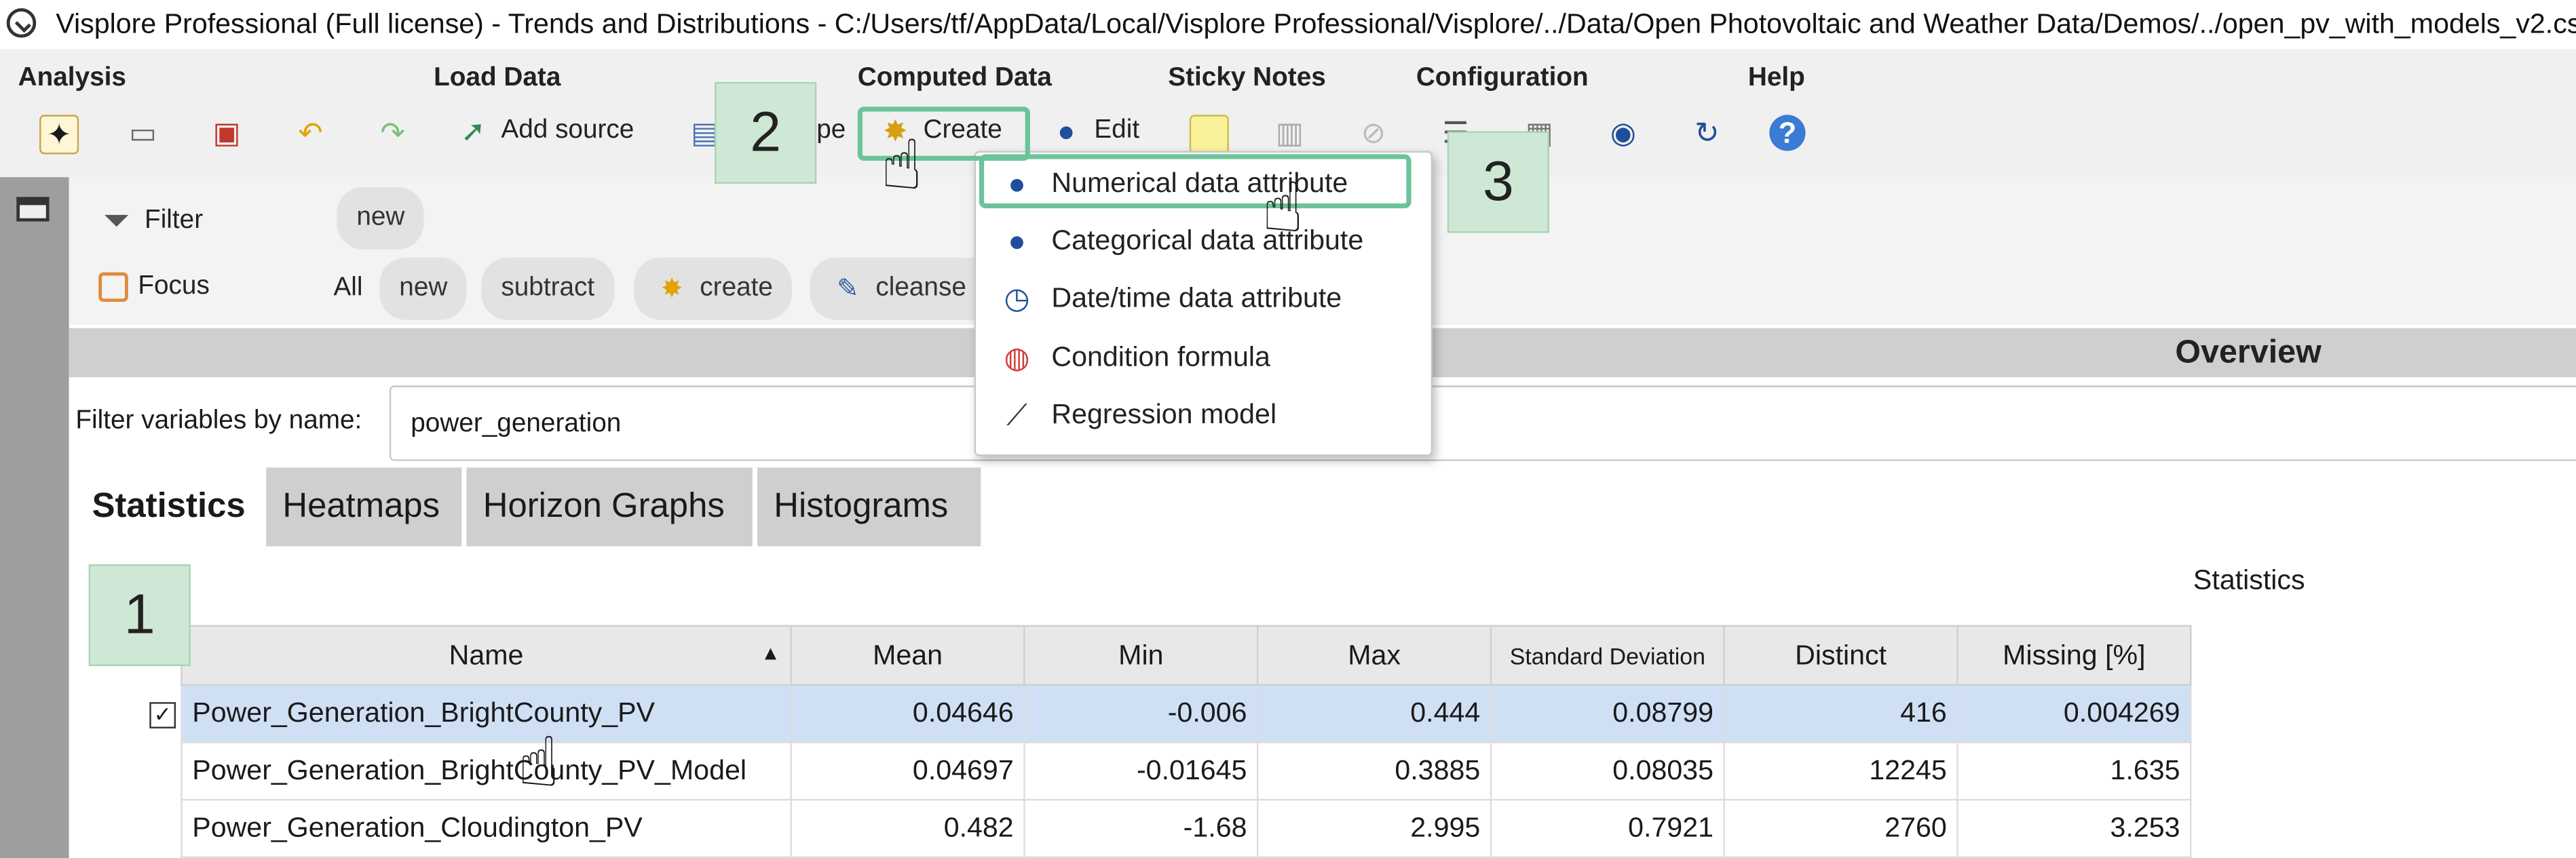  What do you see at coordinates (766, 132) in the screenshot?
I see `callout-2: 2` at bounding box center [766, 132].